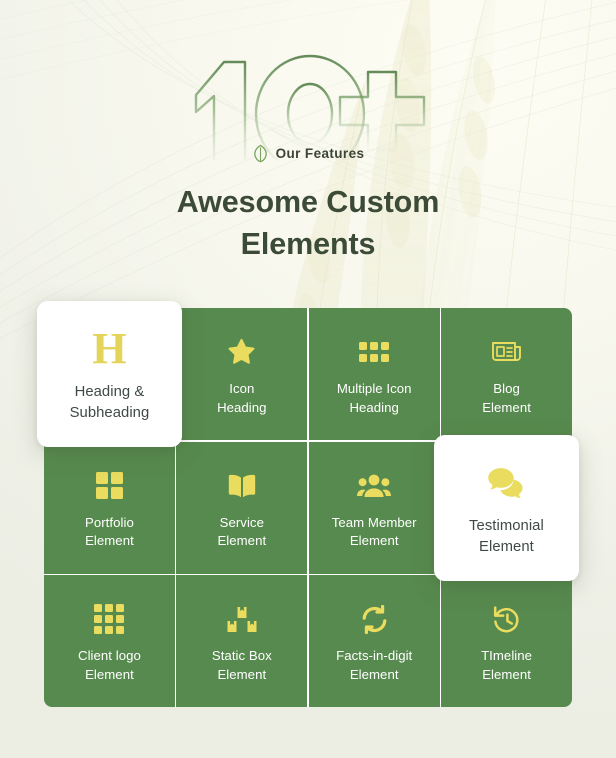  What do you see at coordinates (374, 389) in the screenshot?
I see `feature-card-label-line1: Multiple Icon` at bounding box center [374, 389].